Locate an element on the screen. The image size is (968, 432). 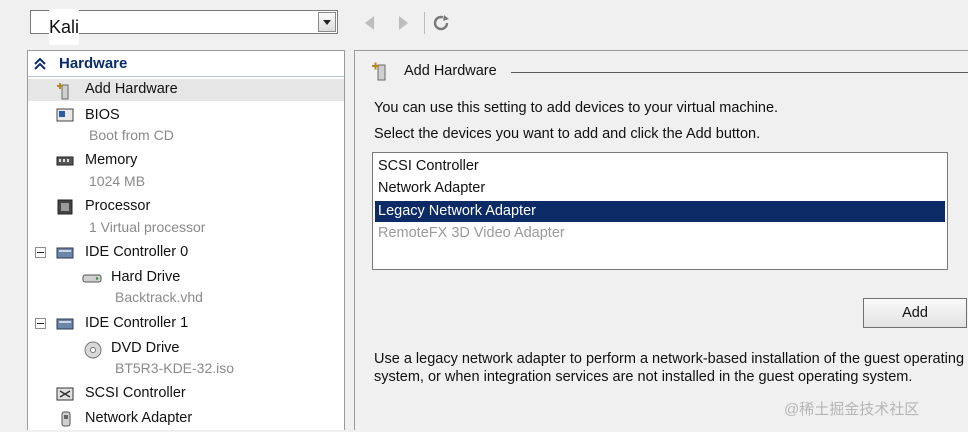
bios-boot-value: Boot from CD is located at coordinates (131, 135).